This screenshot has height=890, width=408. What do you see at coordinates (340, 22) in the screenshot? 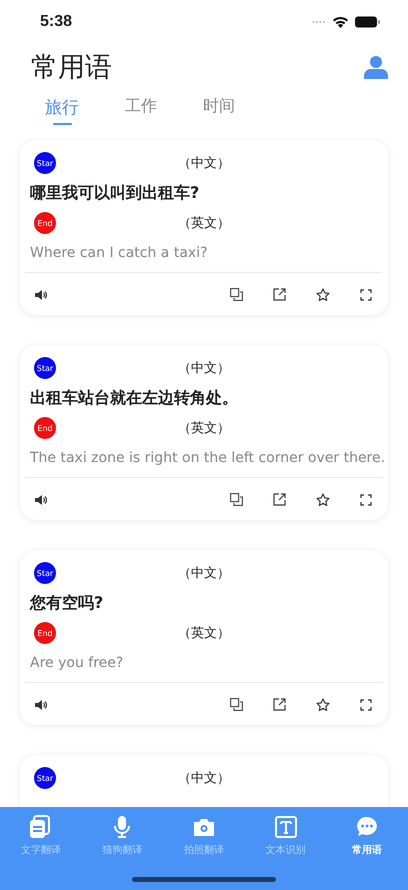
I see `wifi-icon` at bounding box center [340, 22].